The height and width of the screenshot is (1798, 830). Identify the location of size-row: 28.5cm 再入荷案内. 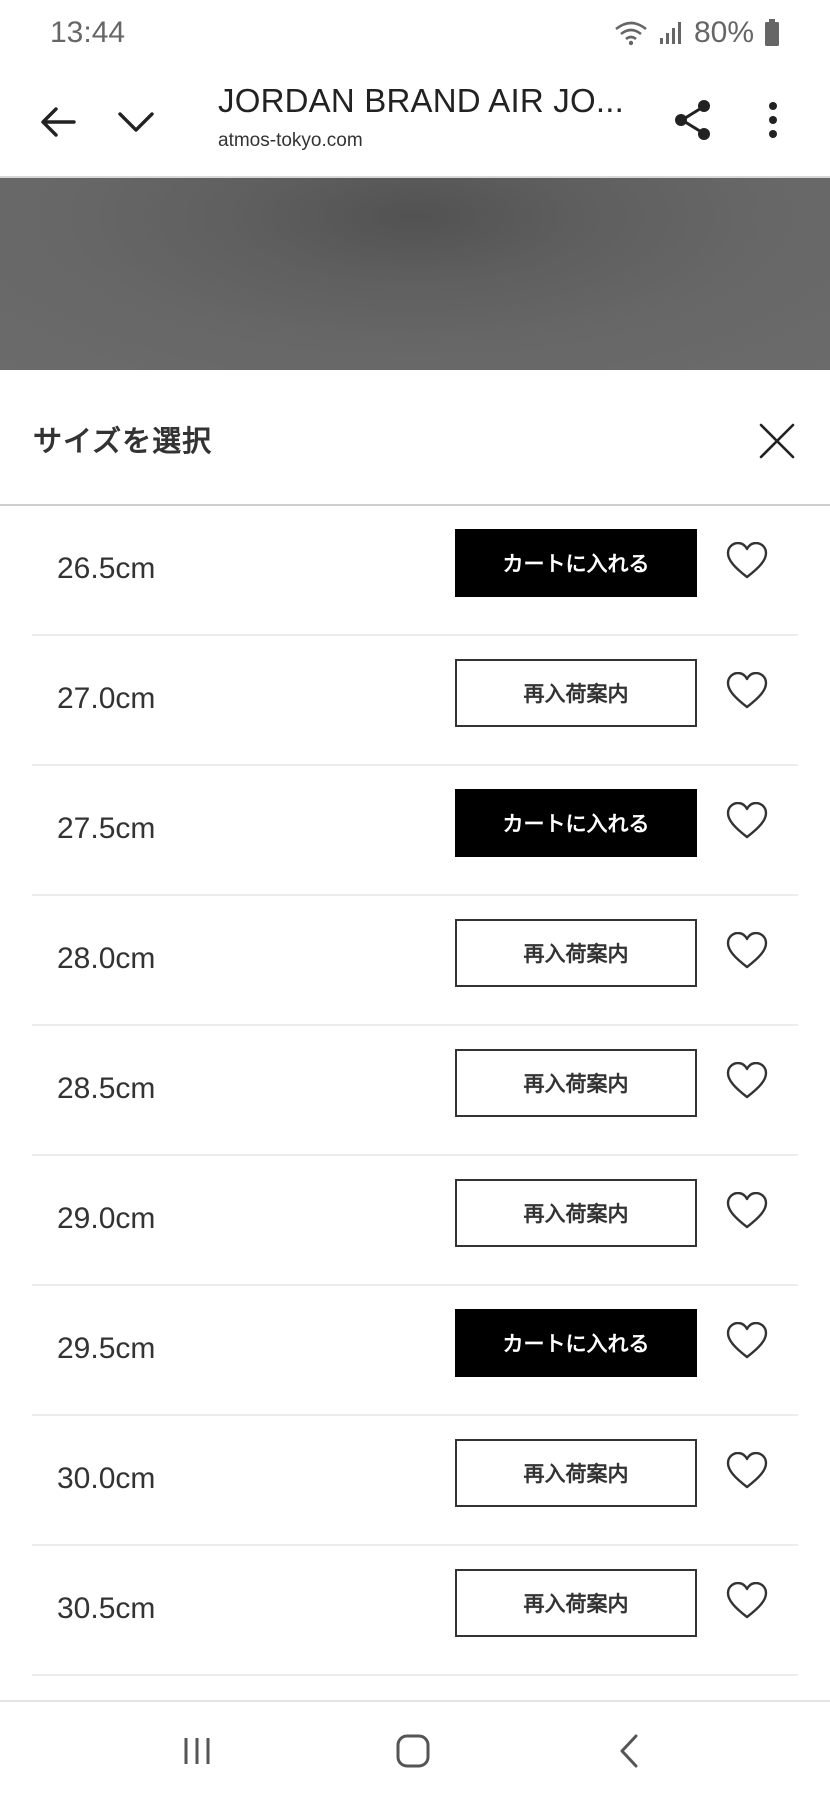
(415, 1091).